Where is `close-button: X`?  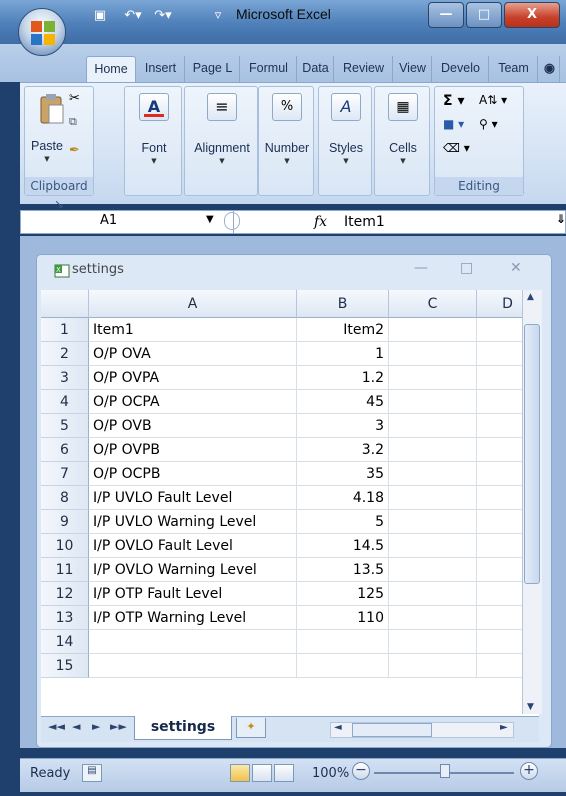 close-button: X is located at coordinates (532, 15).